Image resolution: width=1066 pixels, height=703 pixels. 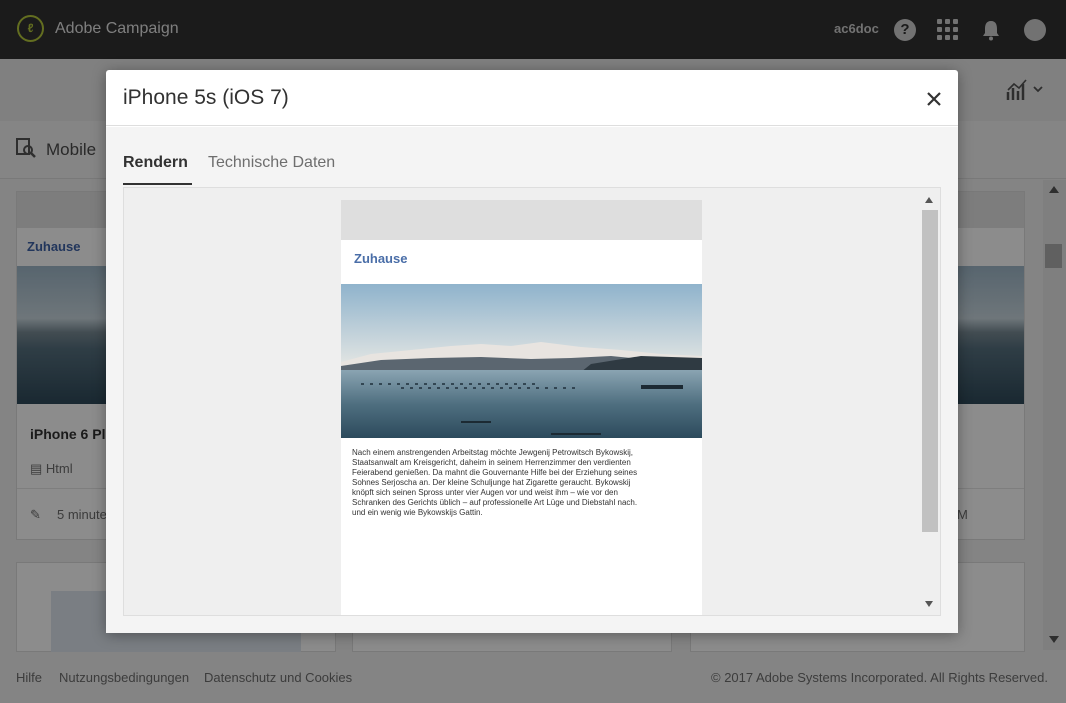 I want to click on close-icon, so click(x=934, y=99).